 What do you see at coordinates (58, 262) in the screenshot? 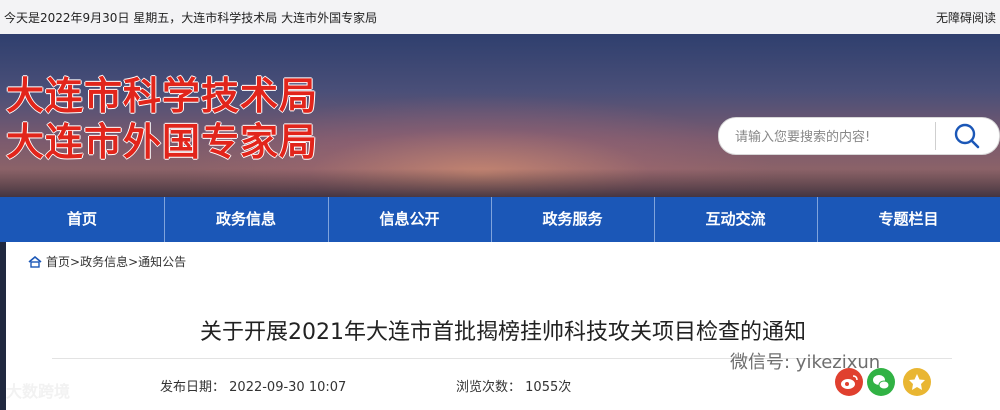
I see `breadcrumb-home: 首页` at bounding box center [58, 262].